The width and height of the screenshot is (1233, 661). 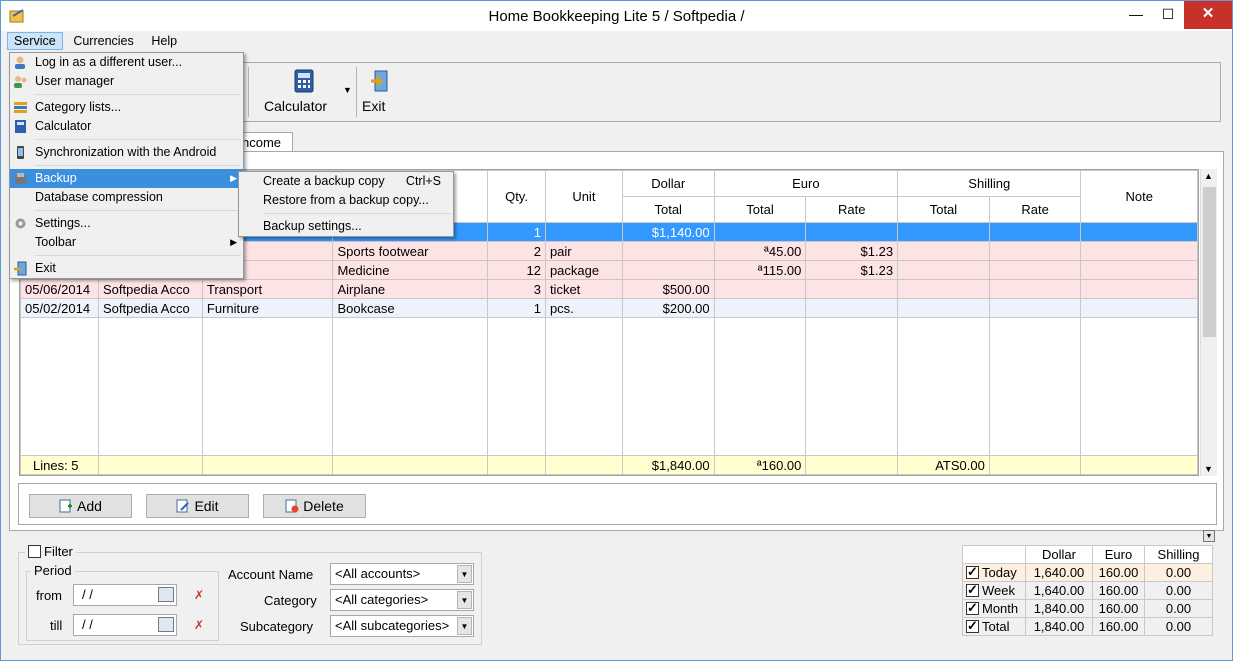 What do you see at coordinates (410, 308) in the screenshot?
I see `cell-subcategory: Bookcase` at bounding box center [410, 308].